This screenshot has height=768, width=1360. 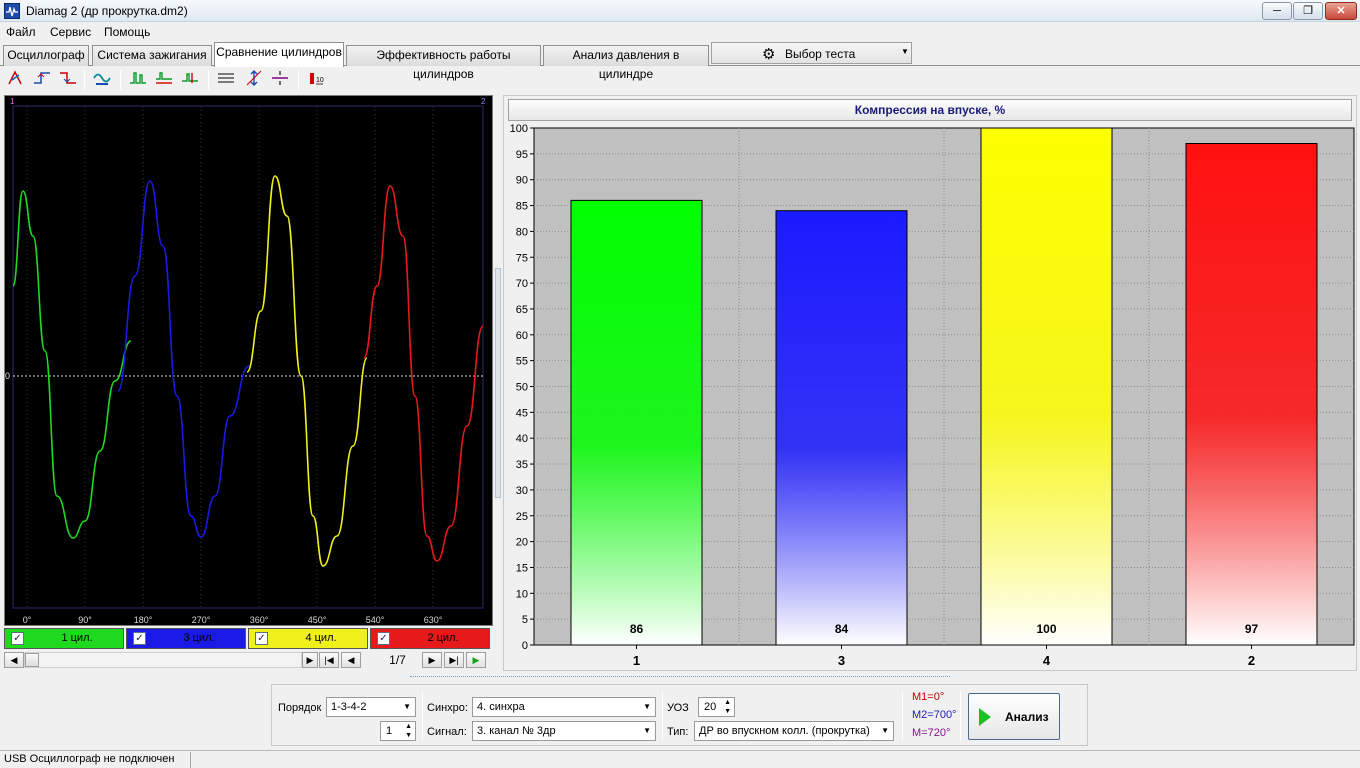 What do you see at coordinates (483, 101) in the screenshot?
I see `marker-2-label: 2` at bounding box center [483, 101].